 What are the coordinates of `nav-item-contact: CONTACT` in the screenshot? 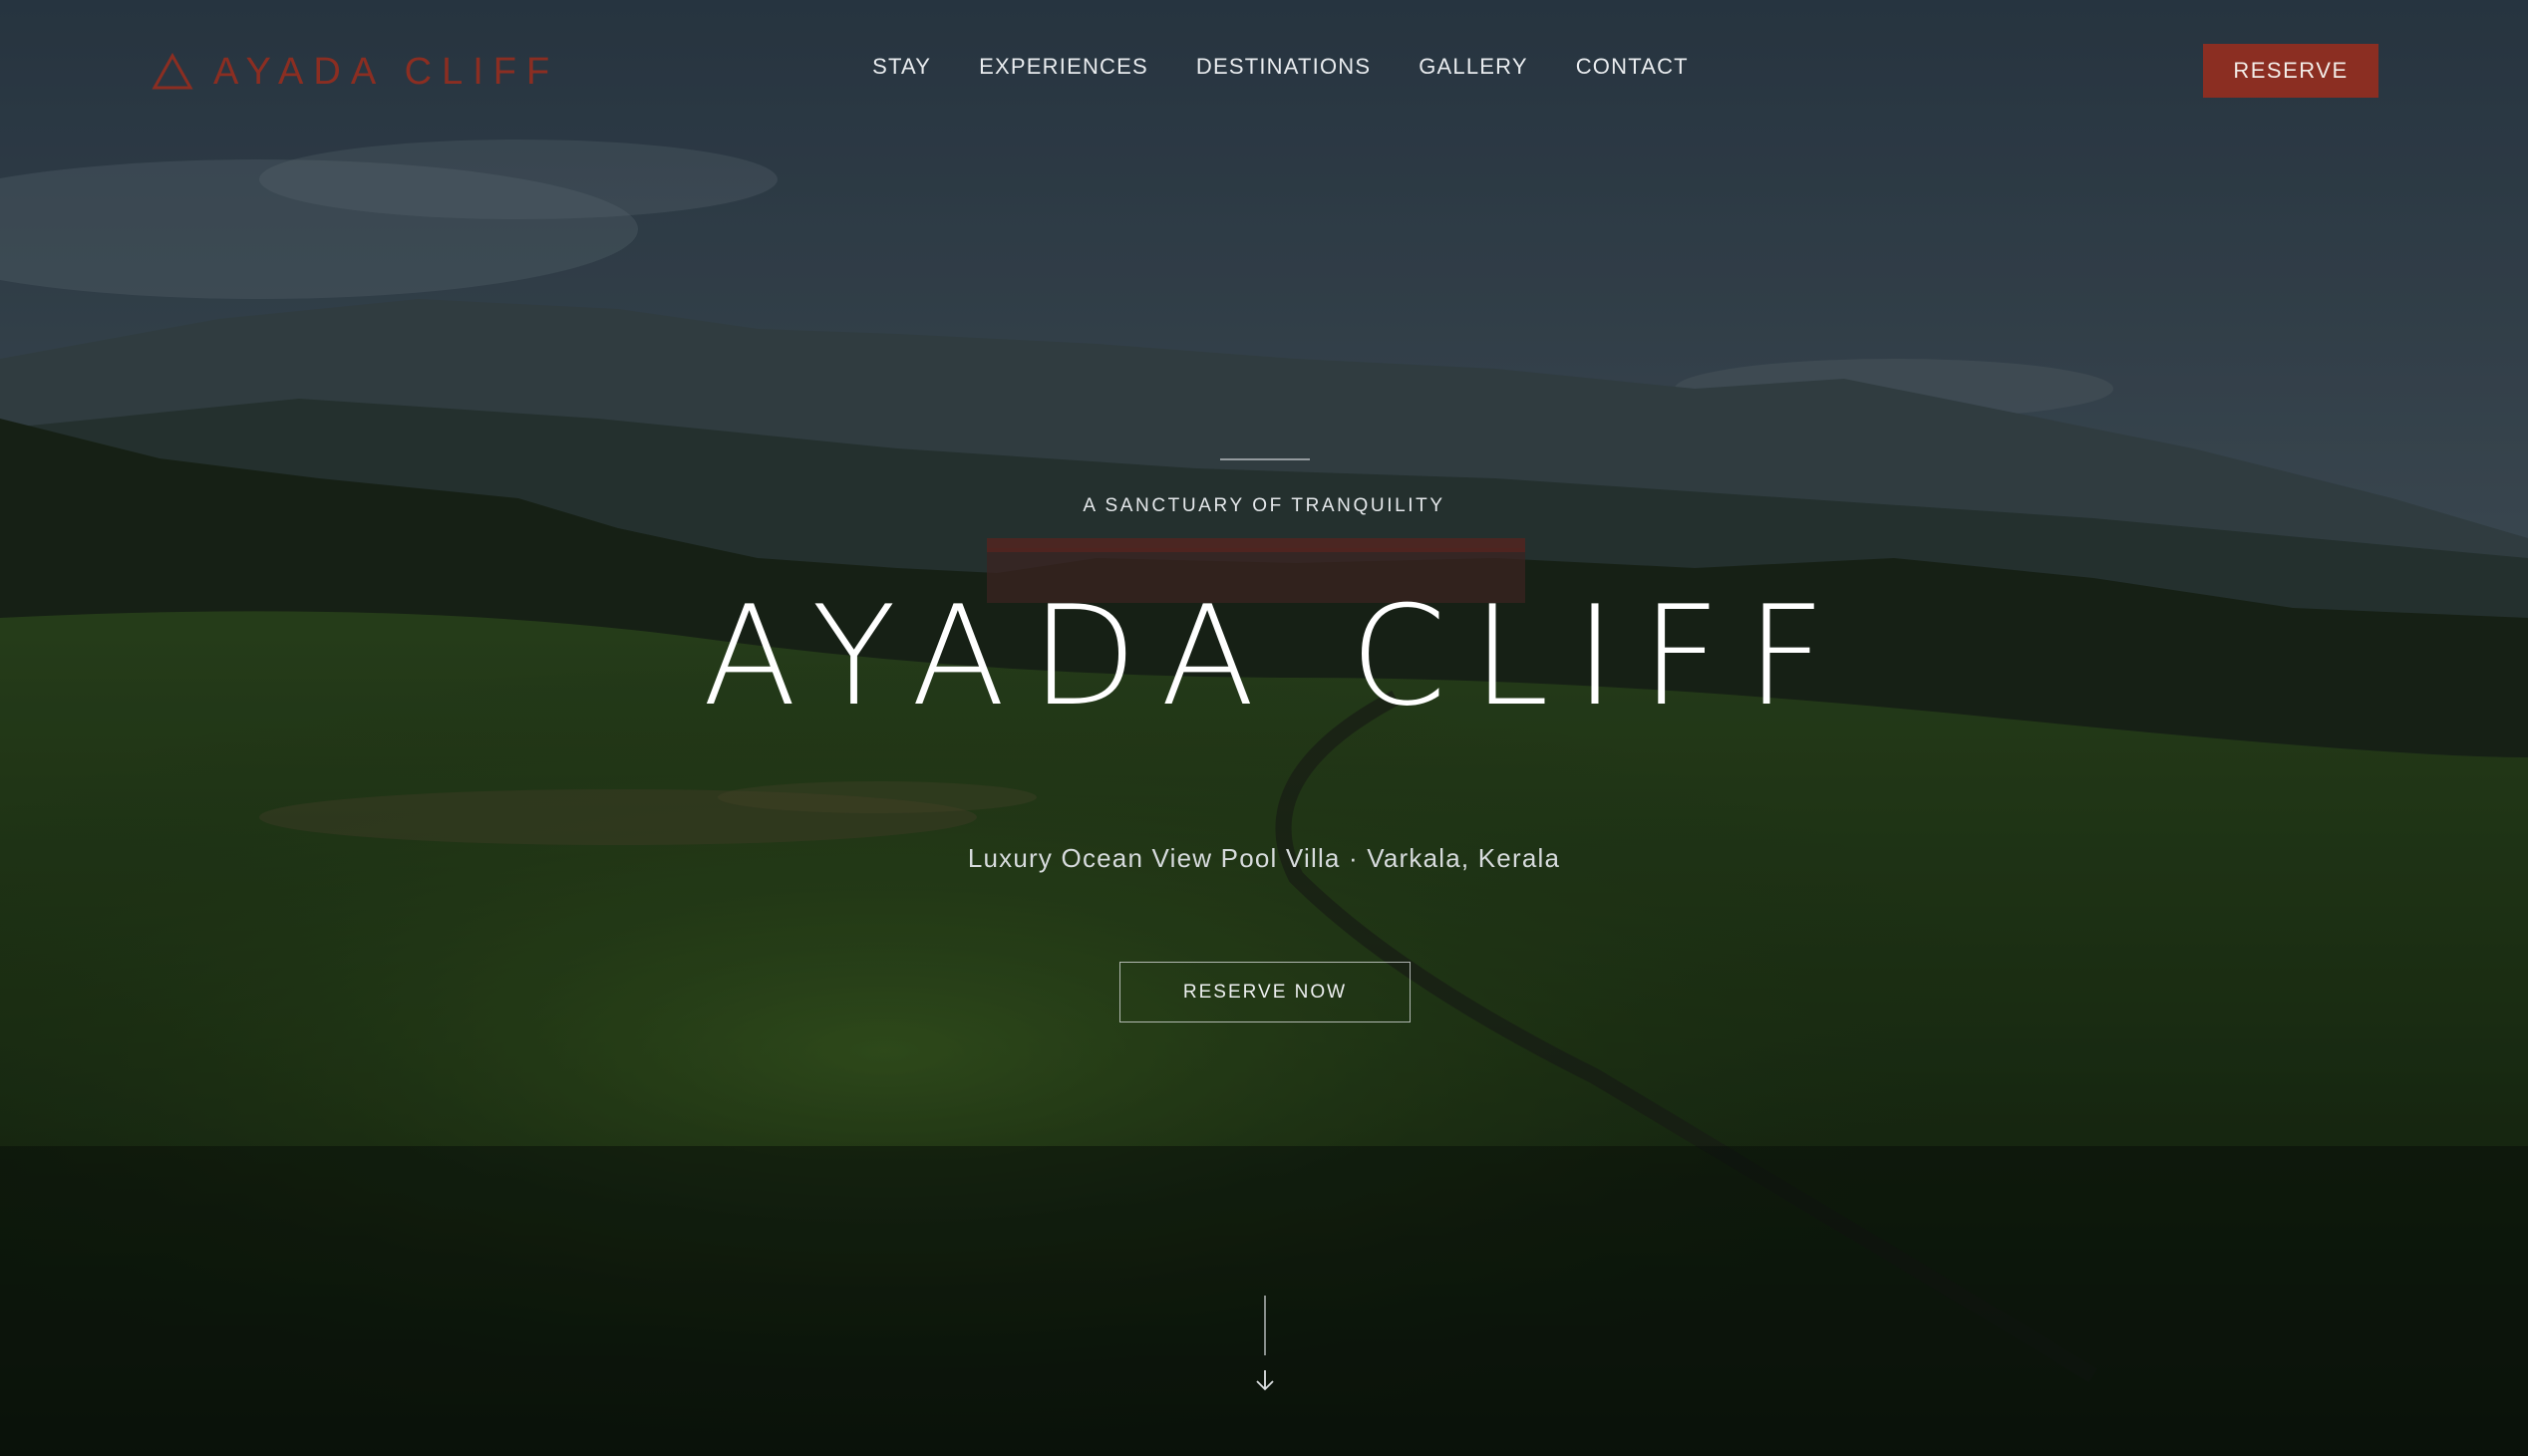 It's located at (1632, 67).